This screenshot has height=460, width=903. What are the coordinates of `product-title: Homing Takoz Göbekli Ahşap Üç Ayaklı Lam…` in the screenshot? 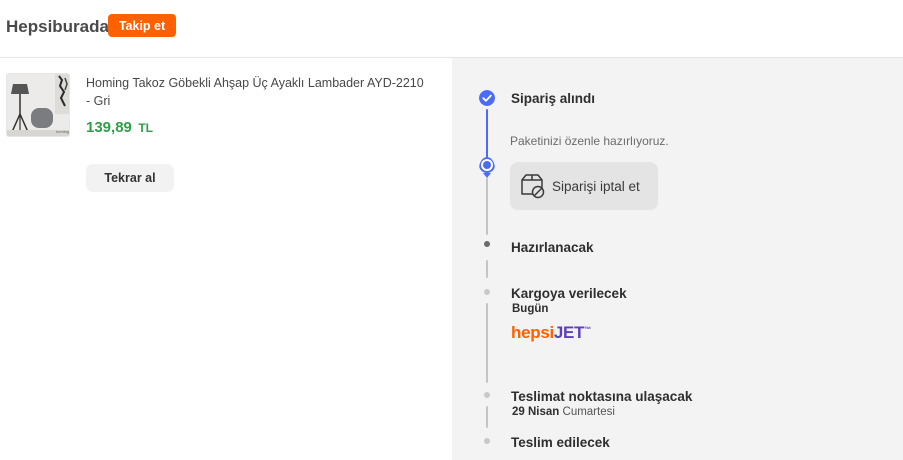 It's located at (258, 92).